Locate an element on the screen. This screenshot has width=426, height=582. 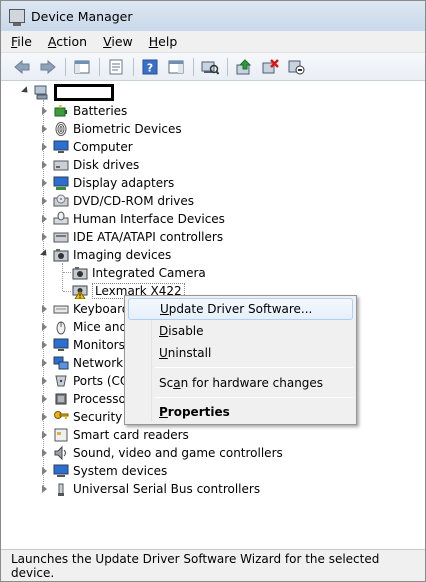
tree-item-system-devices: System devices is located at coordinates (103, 471).